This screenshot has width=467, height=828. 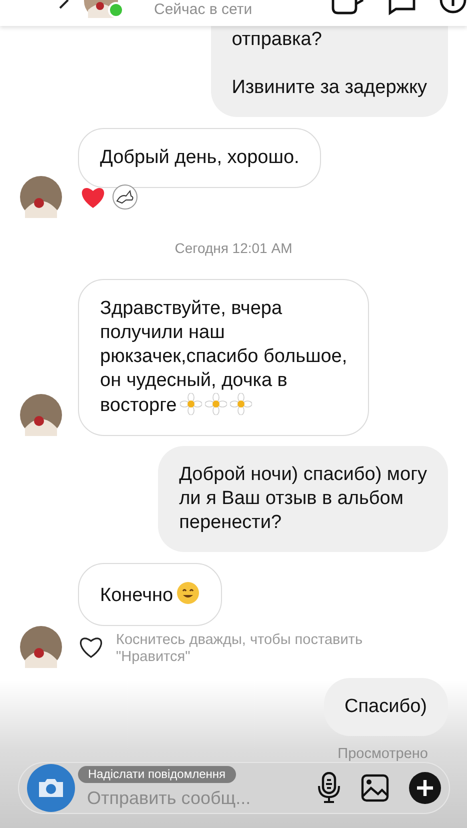 I want to click on overlay-input-field: Надіслати повідомлення, so click(x=157, y=774).